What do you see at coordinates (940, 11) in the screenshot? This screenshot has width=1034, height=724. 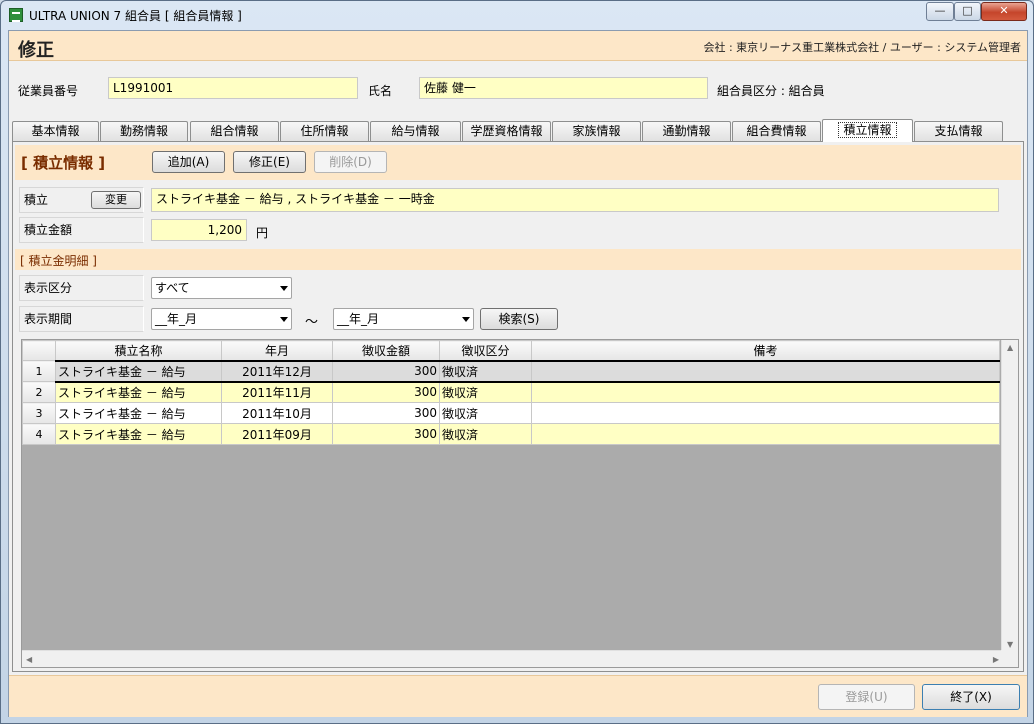 I see `minimize-button: —` at bounding box center [940, 11].